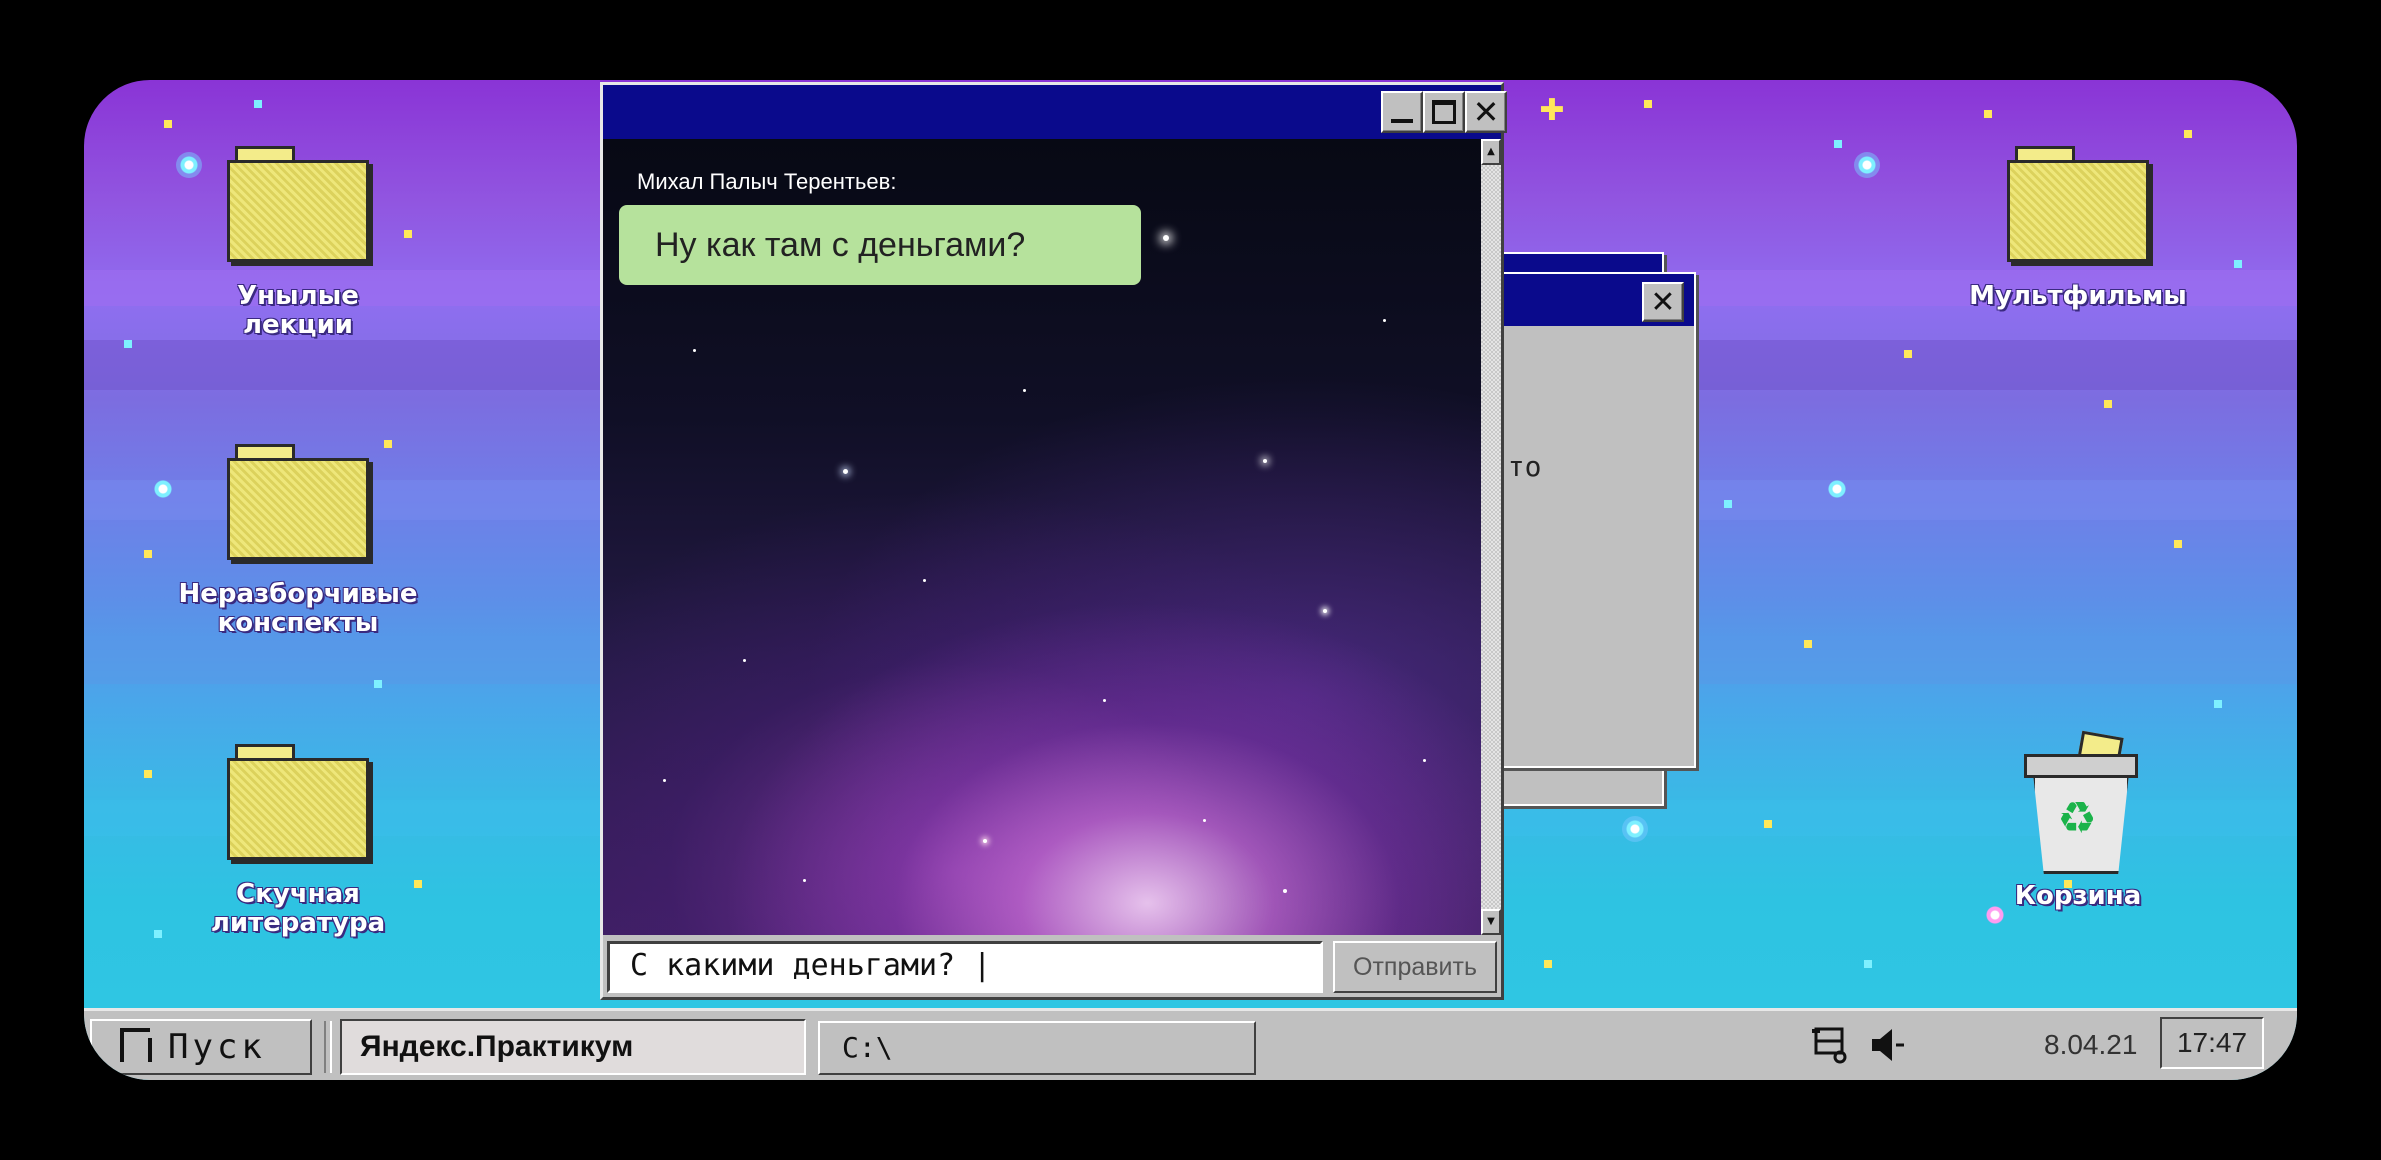 The width and height of the screenshot is (2381, 1160). What do you see at coordinates (573, 1047) in the screenshot?
I see `taskbar-task-yandex: Яндекс.Практикум` at bounding box center [573, 1047].